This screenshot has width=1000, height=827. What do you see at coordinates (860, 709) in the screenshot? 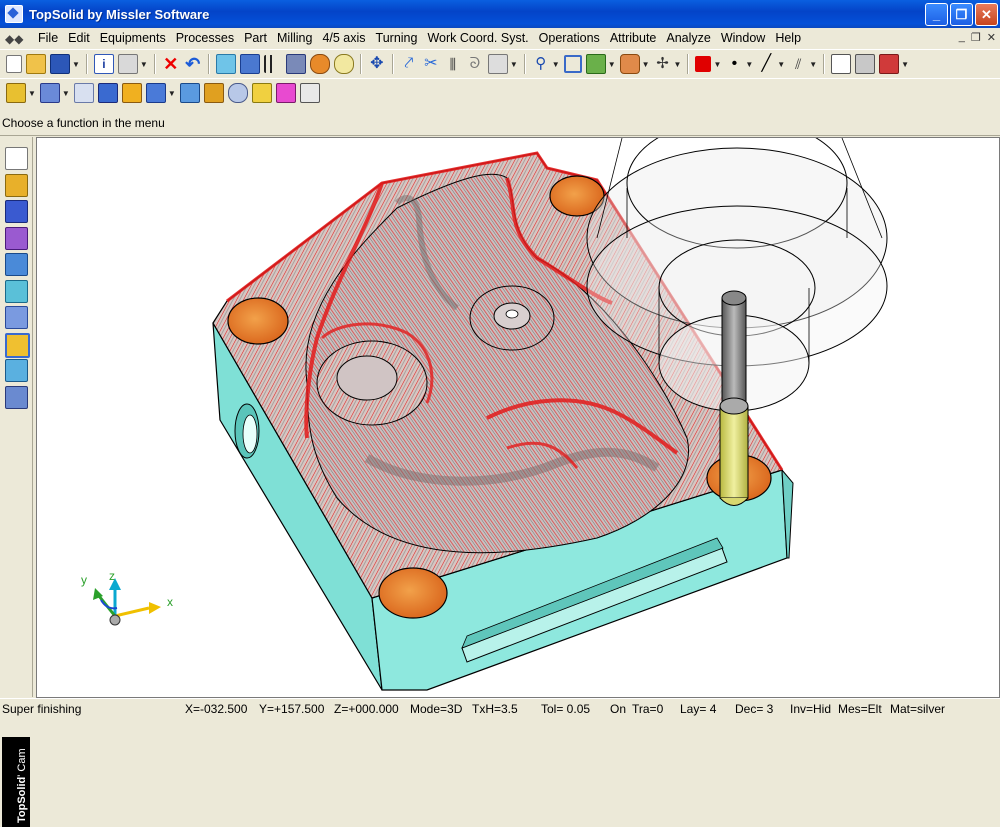
I see `status-mes: Mes=Elt` at bounding box center [860, 709].